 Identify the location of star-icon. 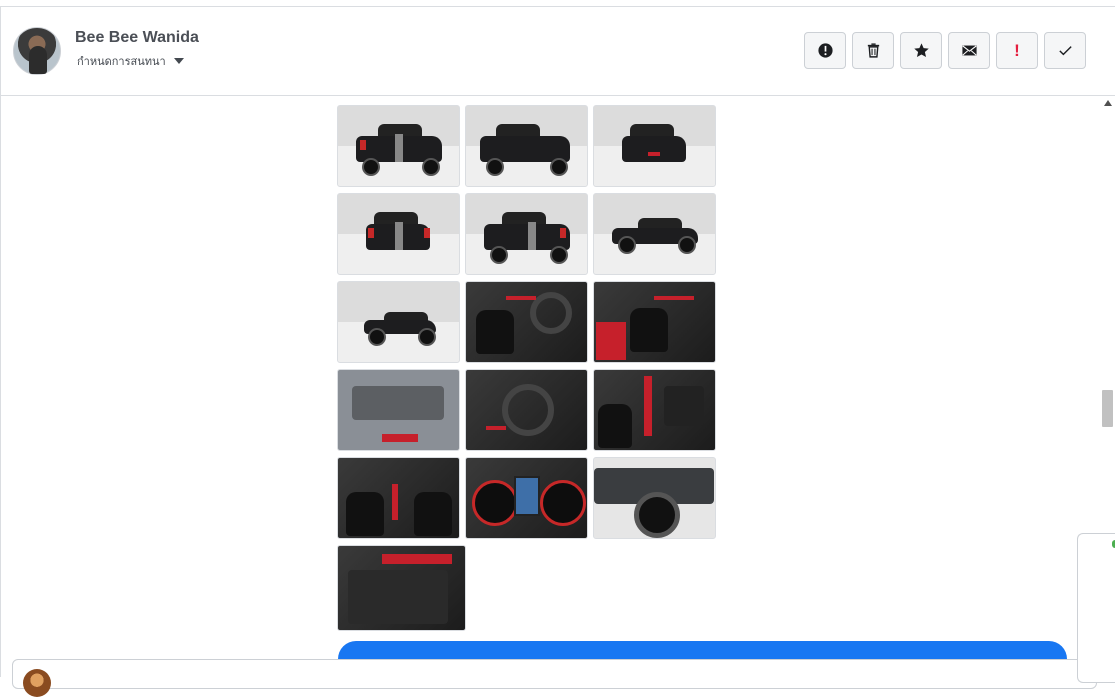
(921, 50).